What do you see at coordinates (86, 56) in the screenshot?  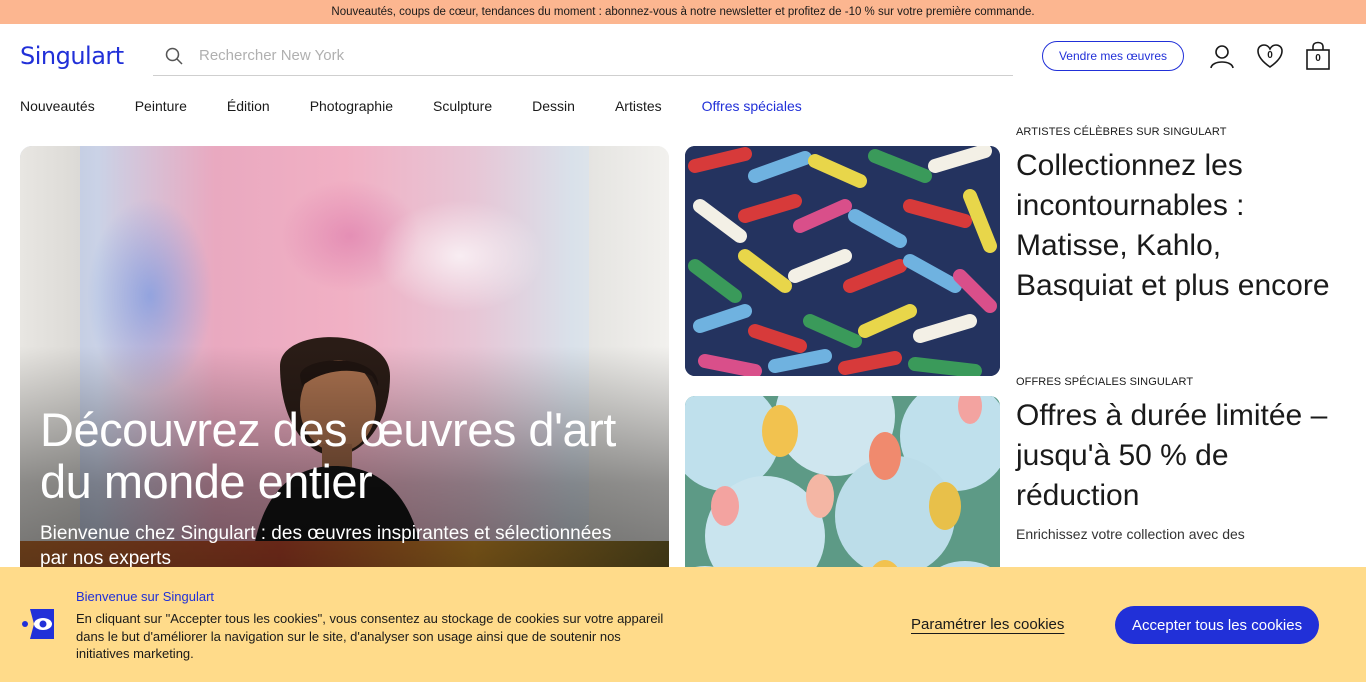 I see `logo: Singulart` at bounding box center [86, 56].